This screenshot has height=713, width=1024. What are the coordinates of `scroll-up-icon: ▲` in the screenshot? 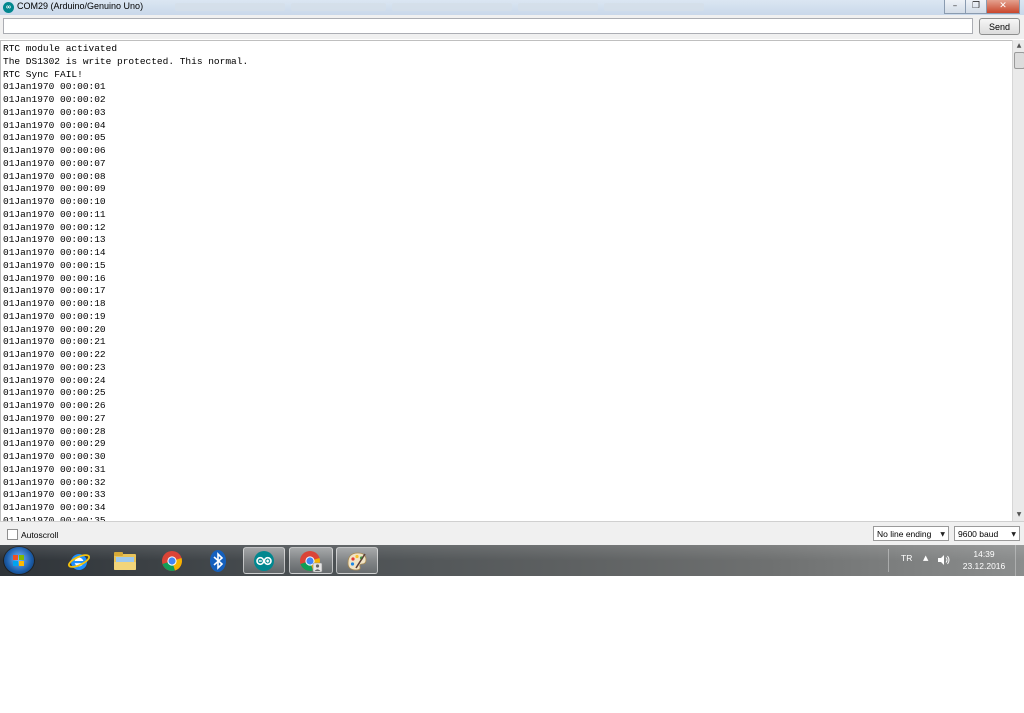 It's located at (1019, 46).